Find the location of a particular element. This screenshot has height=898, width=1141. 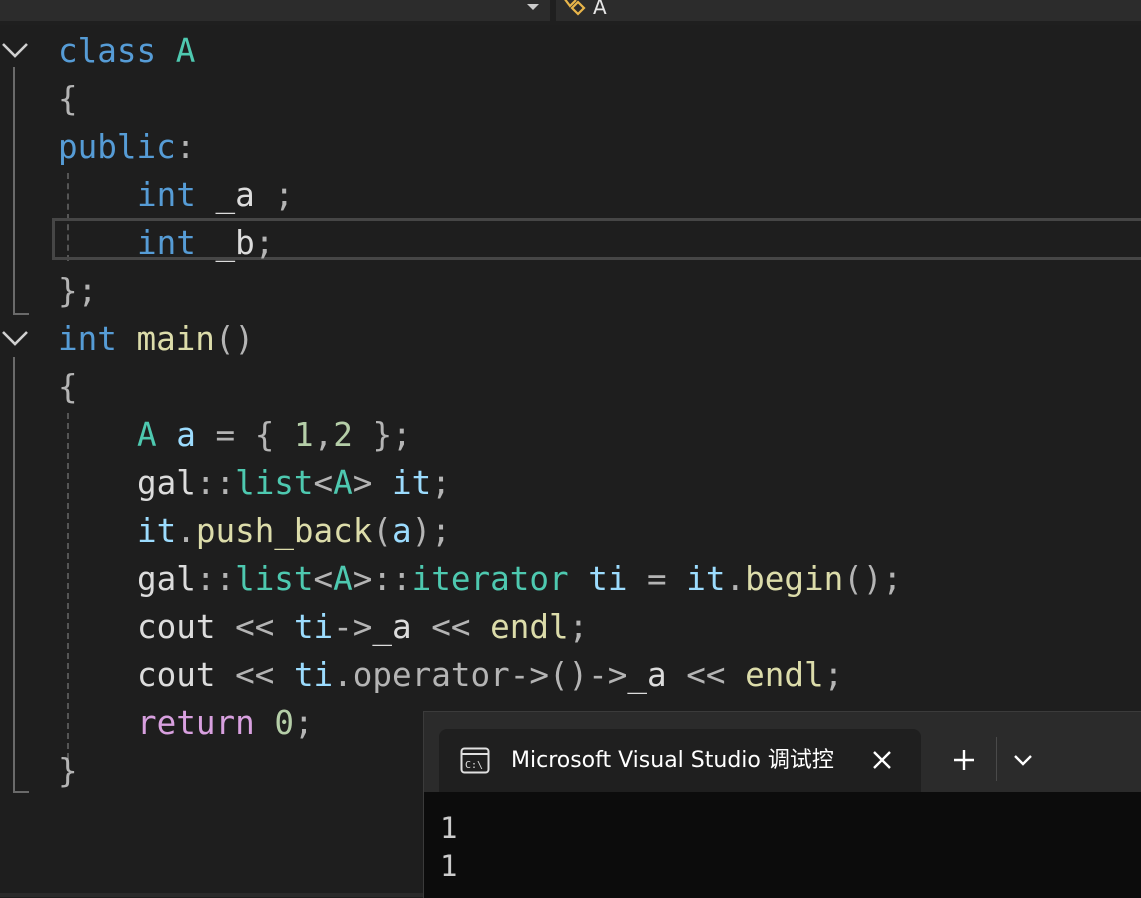

navigation-bar: A is located at coordinates (570, 12).